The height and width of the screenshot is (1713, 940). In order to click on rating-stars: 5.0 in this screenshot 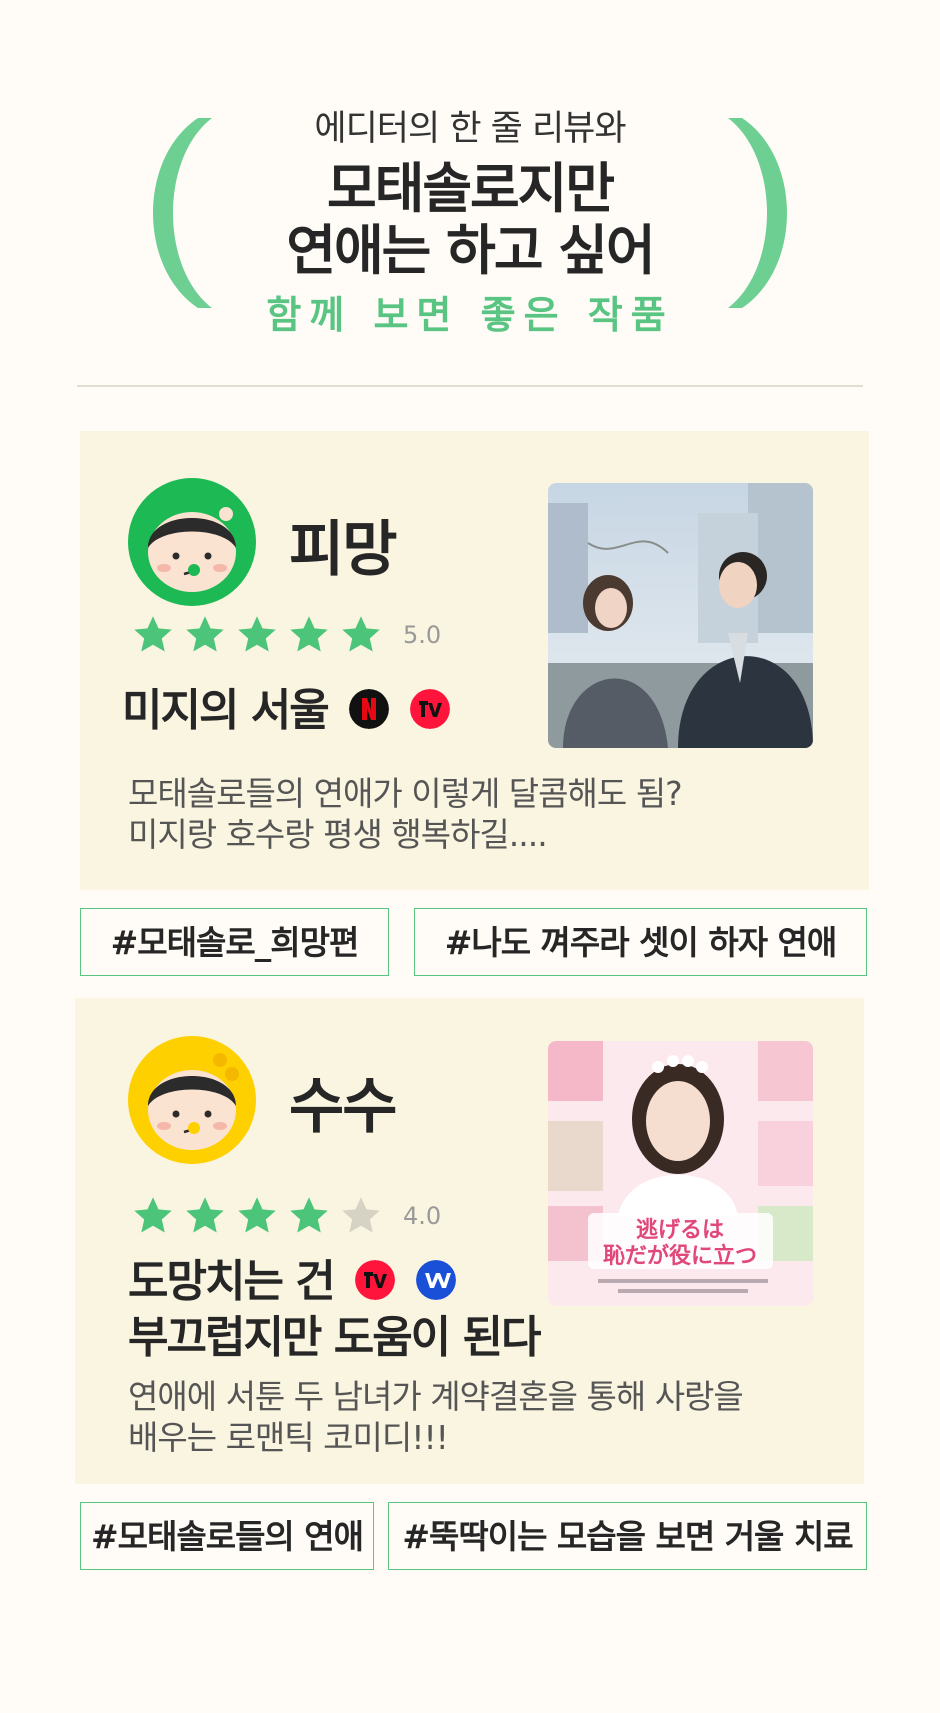, I will do `click(286, 635)`.